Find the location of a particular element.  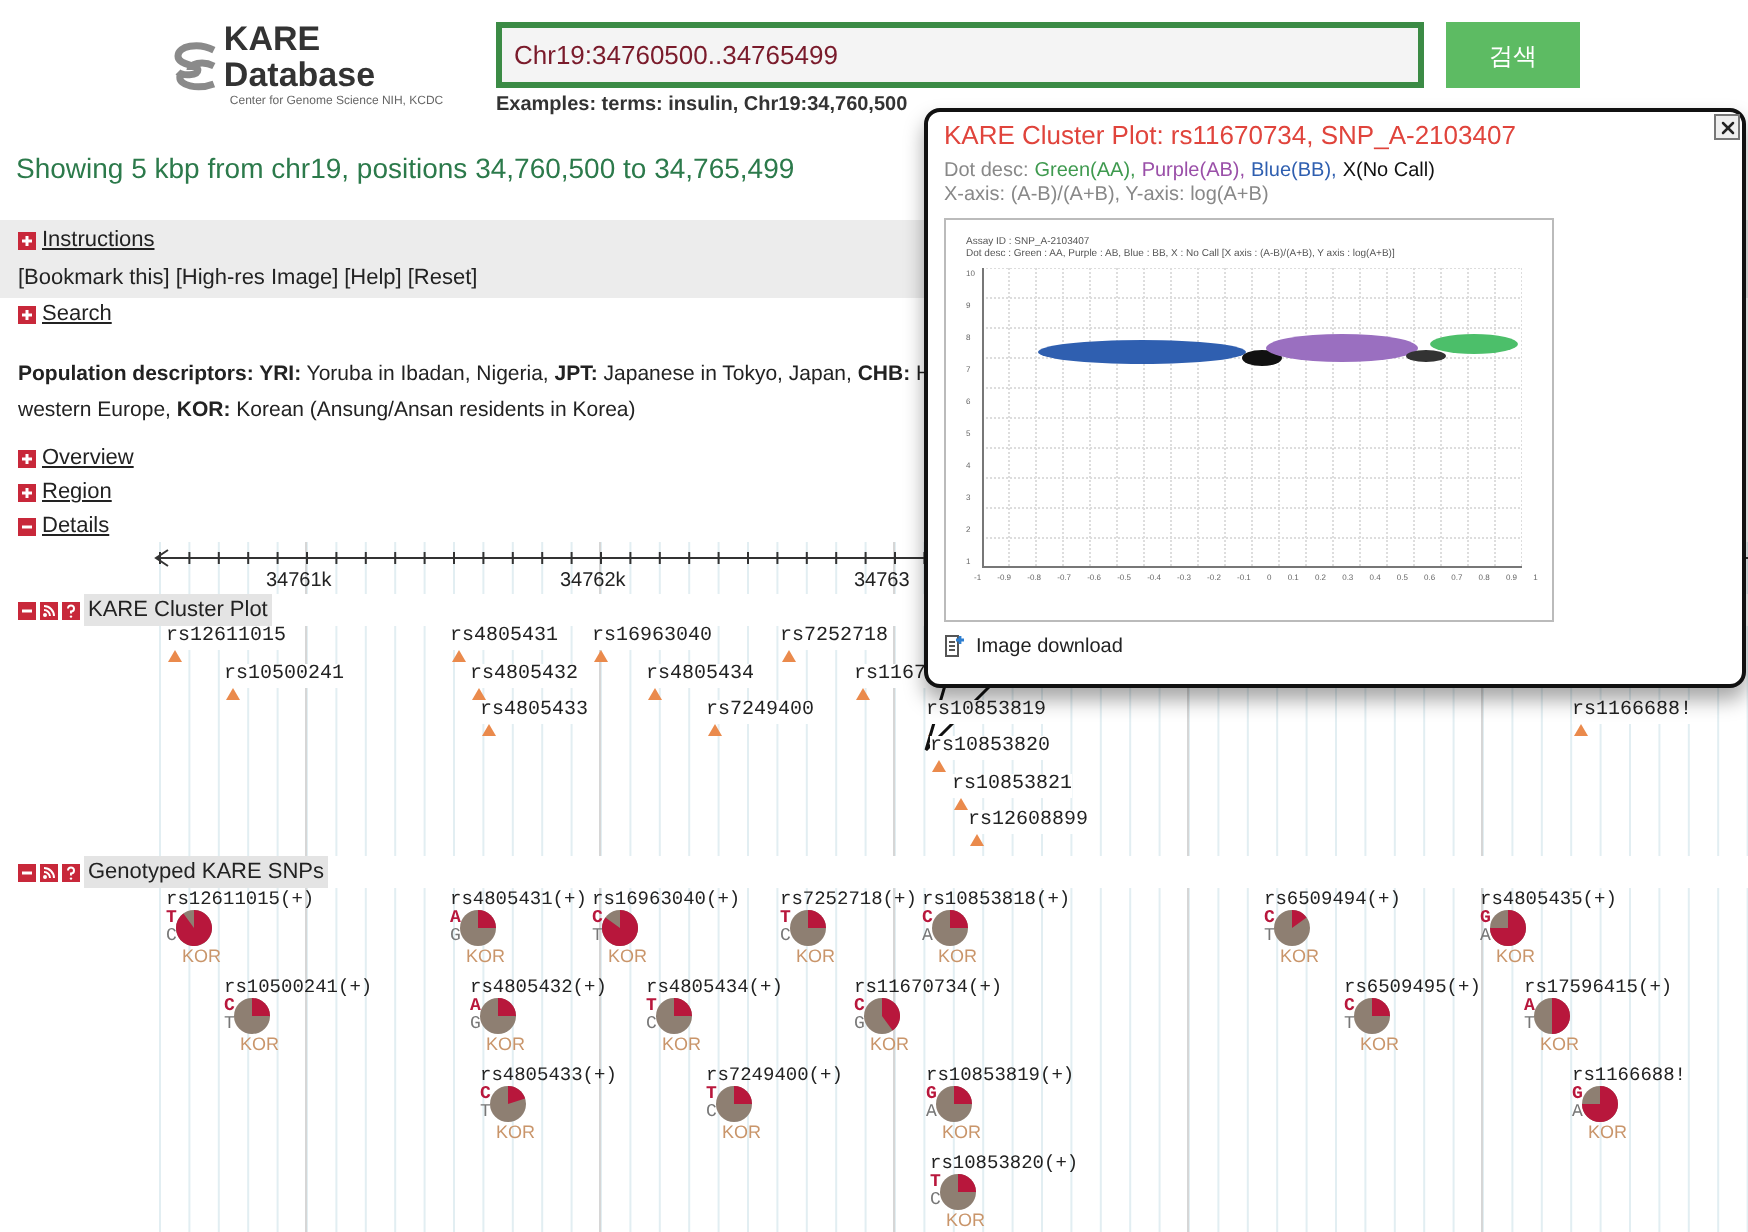

search-link: Search is located at coordinates (77, 314).